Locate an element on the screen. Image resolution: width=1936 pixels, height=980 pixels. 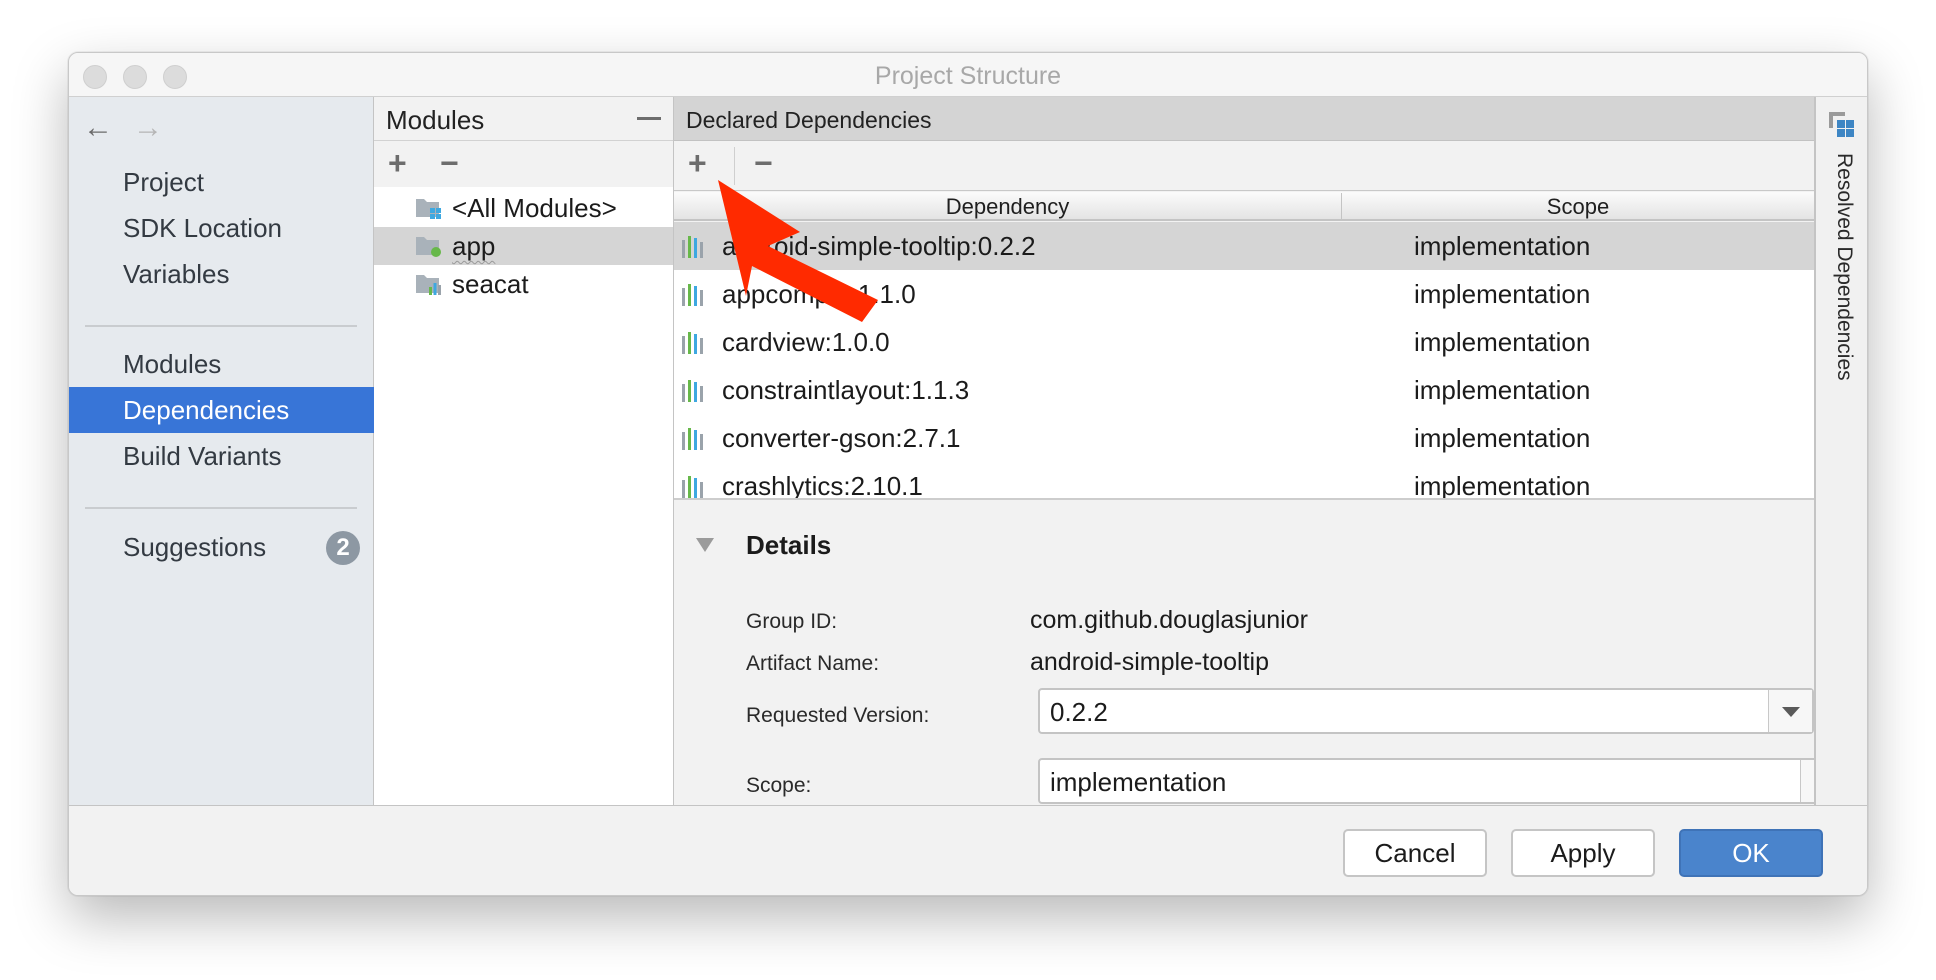
chevron-down-icon is located at coordinates (1791, 712).